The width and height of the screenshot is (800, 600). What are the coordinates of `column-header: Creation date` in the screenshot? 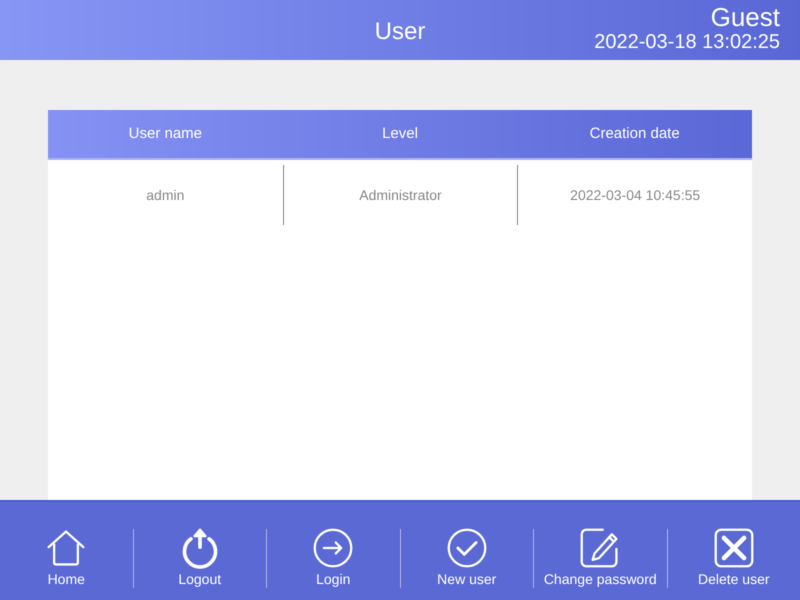 It's located at (635, 134).